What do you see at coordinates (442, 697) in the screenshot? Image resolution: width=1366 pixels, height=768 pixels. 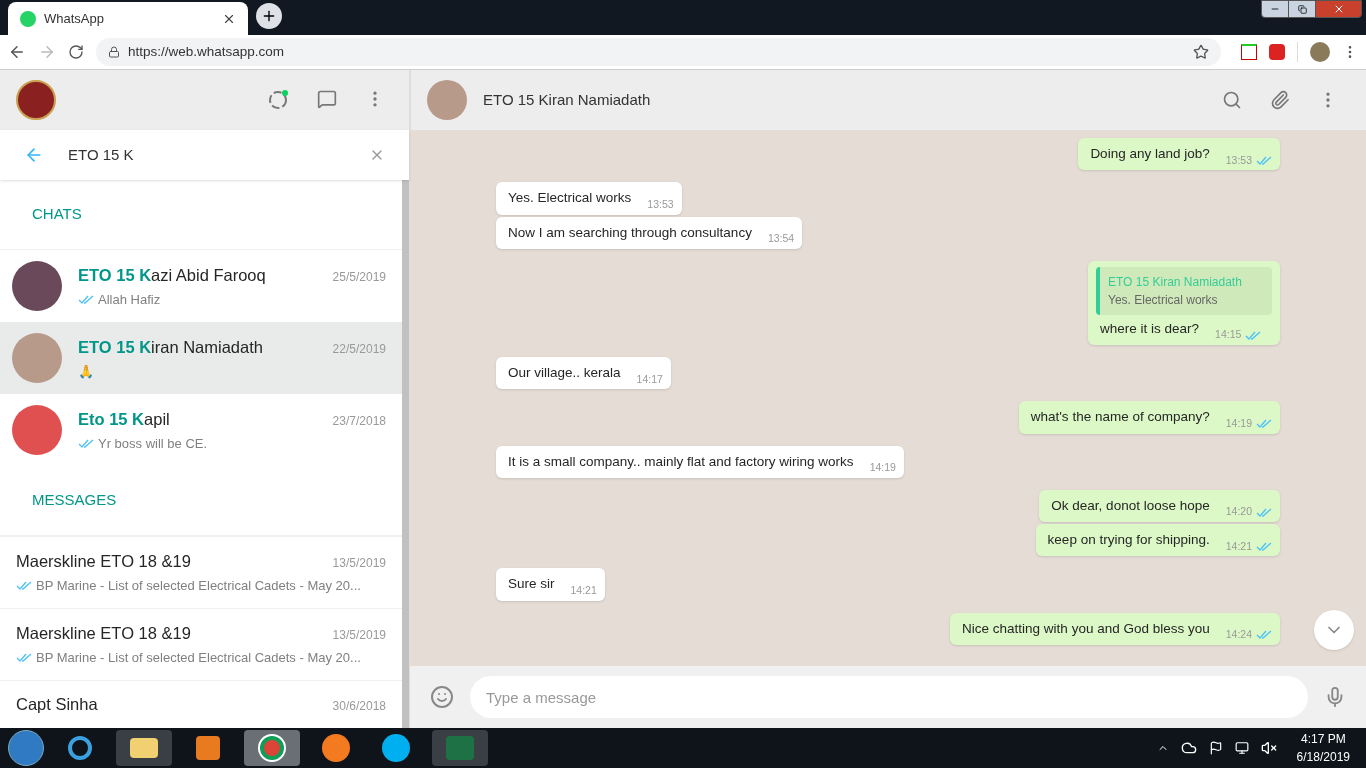 I see `emoji-icon` at bounding box center [442, 697].